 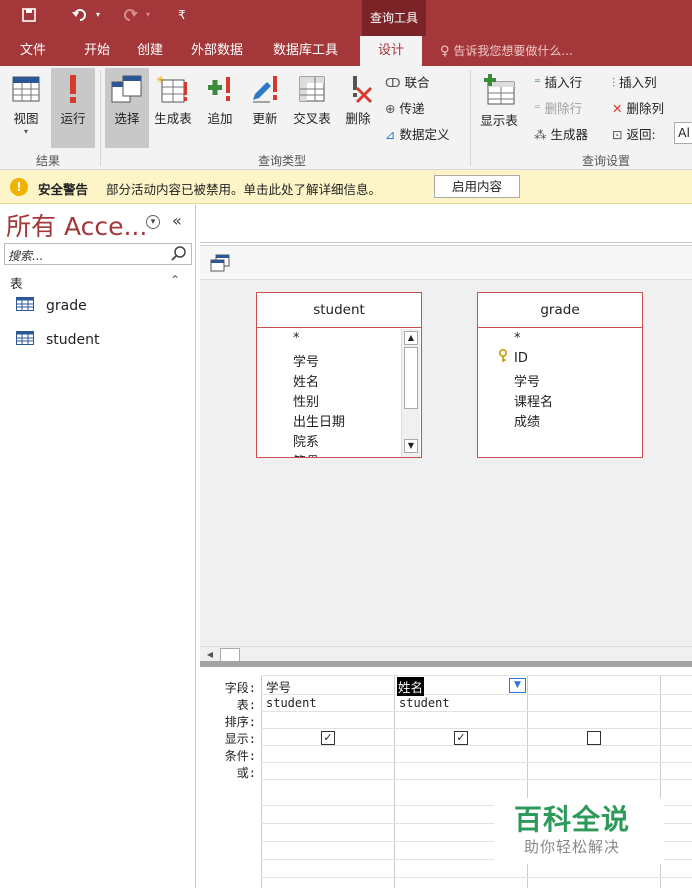 I want to click on tab-design: 设计, so click(x=391, y=51).